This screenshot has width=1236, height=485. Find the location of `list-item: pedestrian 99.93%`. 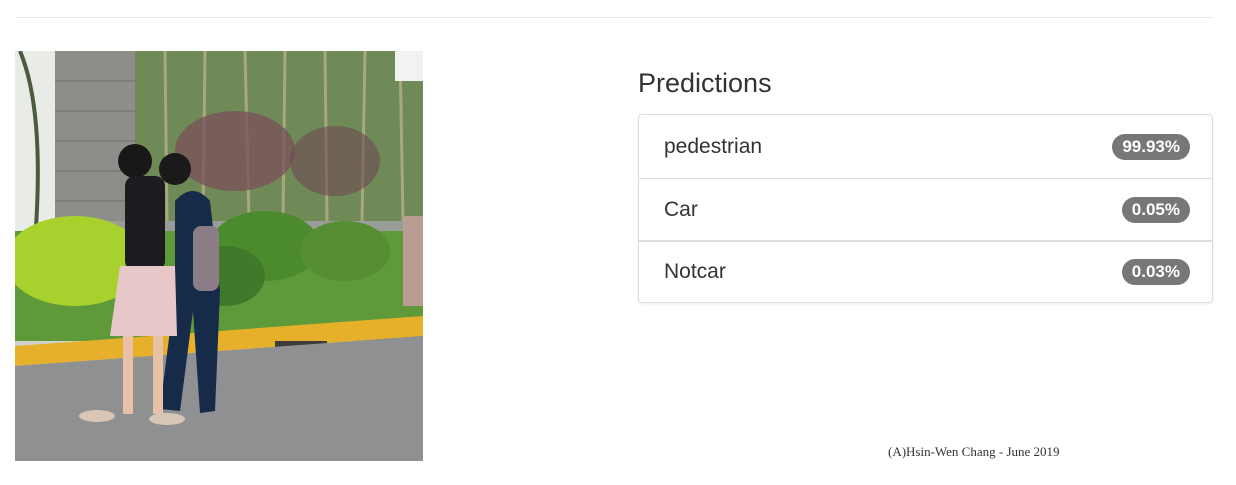

list-item: pedestrian 99.93% is located at coordinates (925, 146).